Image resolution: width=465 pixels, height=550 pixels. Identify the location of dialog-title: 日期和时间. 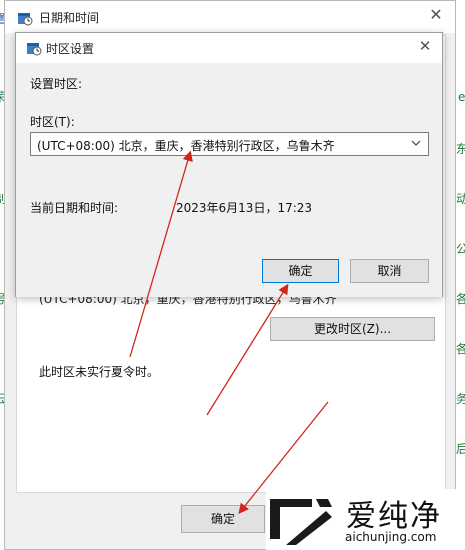
(69, 18).